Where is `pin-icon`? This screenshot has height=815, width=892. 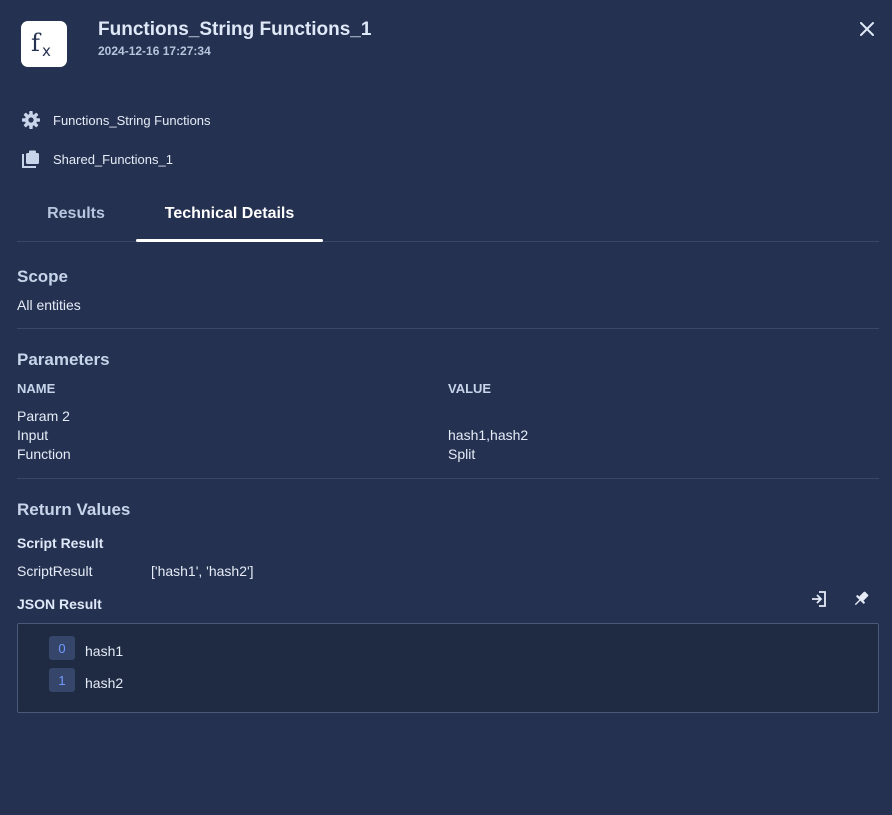
pin-icon is located at coordinates (861, 598).